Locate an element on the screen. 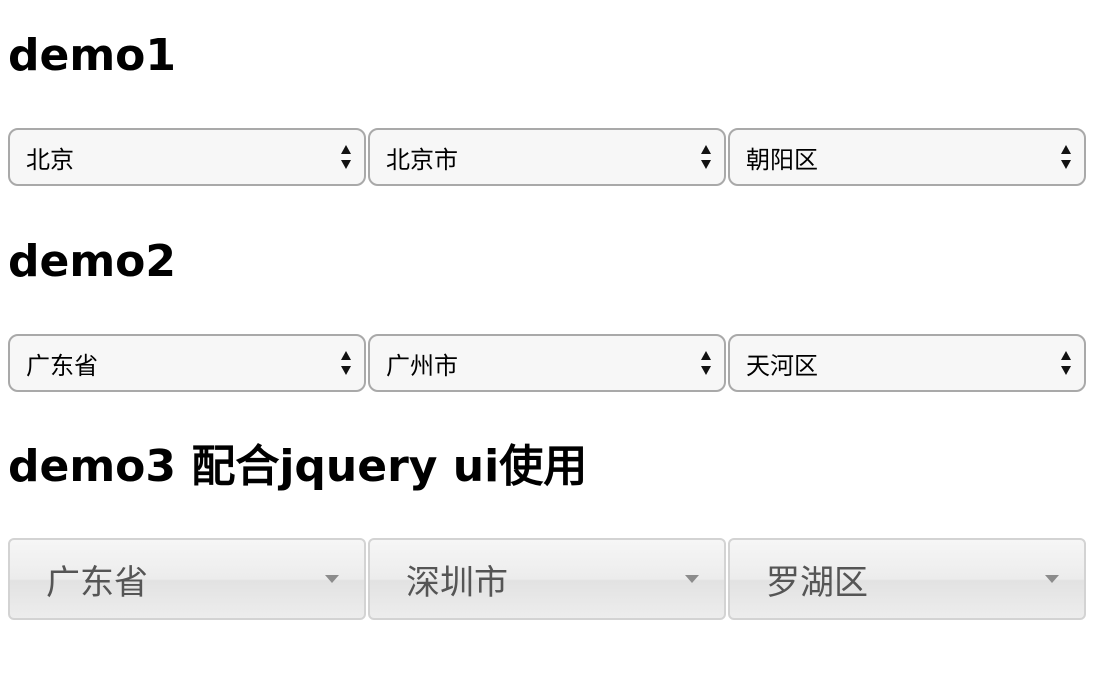  demo3-province-value: 广东省 is located at coordinates (97, 582).